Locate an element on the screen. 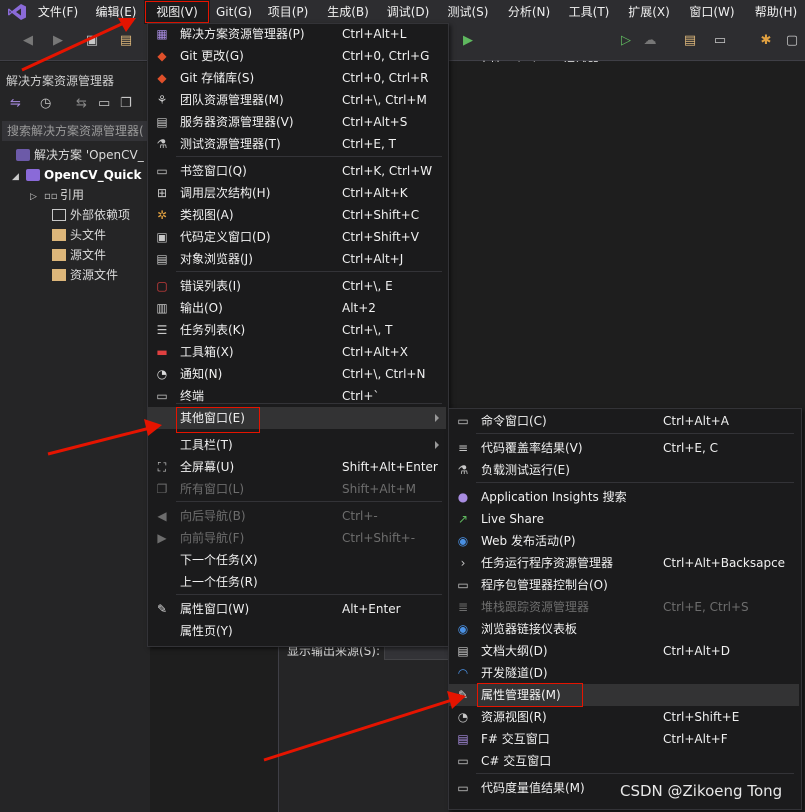  watermark: CSDN @Zikoeng Tong is located at coordinates (701, 791).